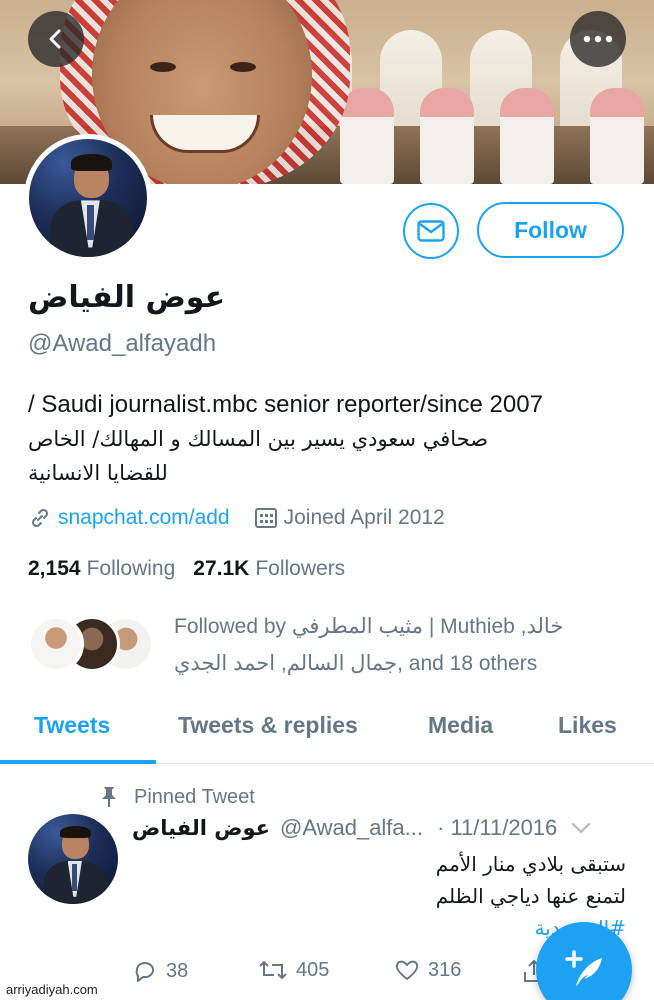 The image size is (654, 1000). What do you see at coordinates (268, 725) in the screenshot?
I see `tab-tweets-replies: Tweets & replies` at bounding box center [268, 725].